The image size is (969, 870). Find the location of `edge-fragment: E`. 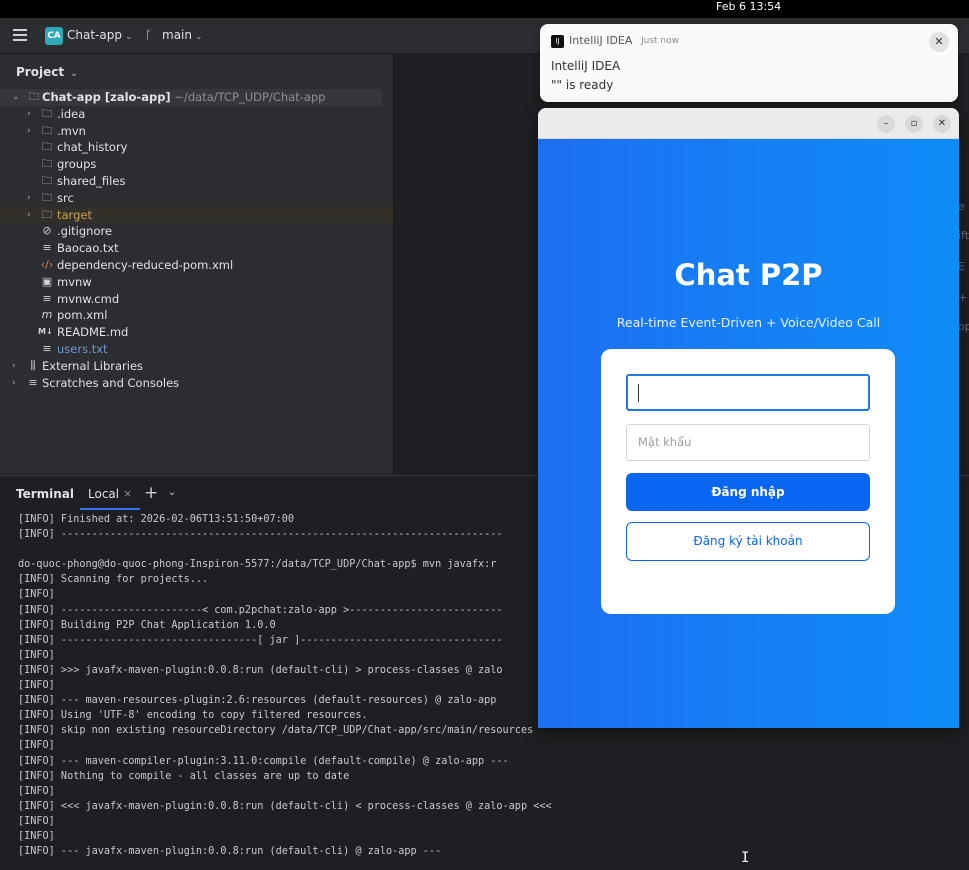

edge-fragment: E is located at coordinates (961, 266).